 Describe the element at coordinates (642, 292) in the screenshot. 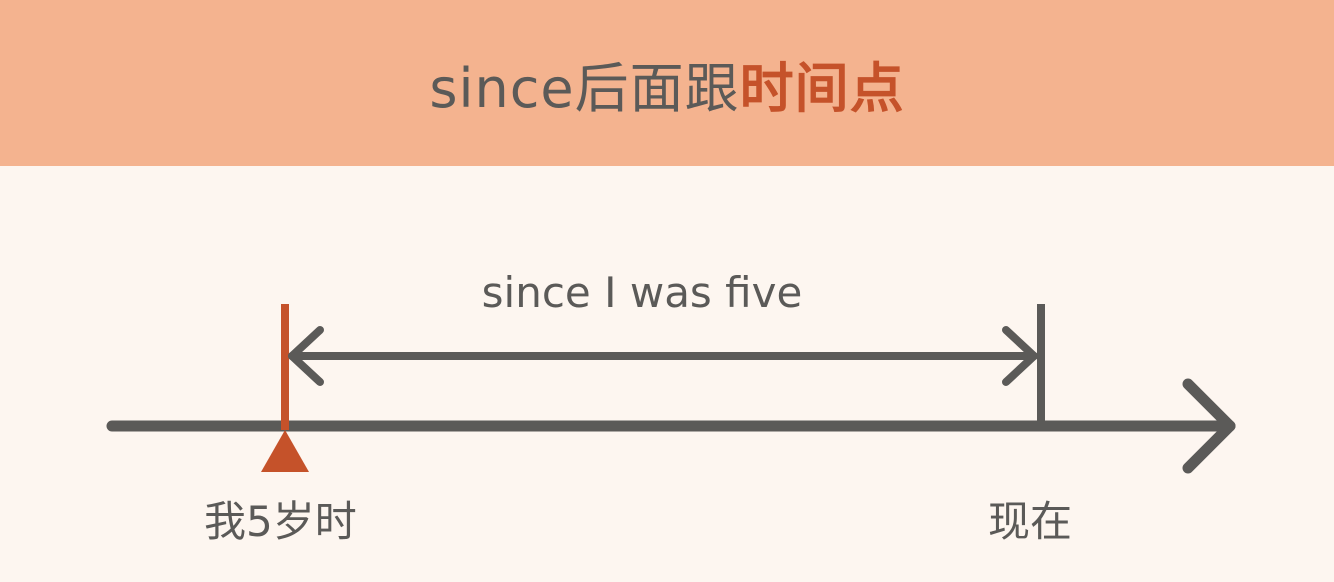

I see `span-label: since I was five` at that location.